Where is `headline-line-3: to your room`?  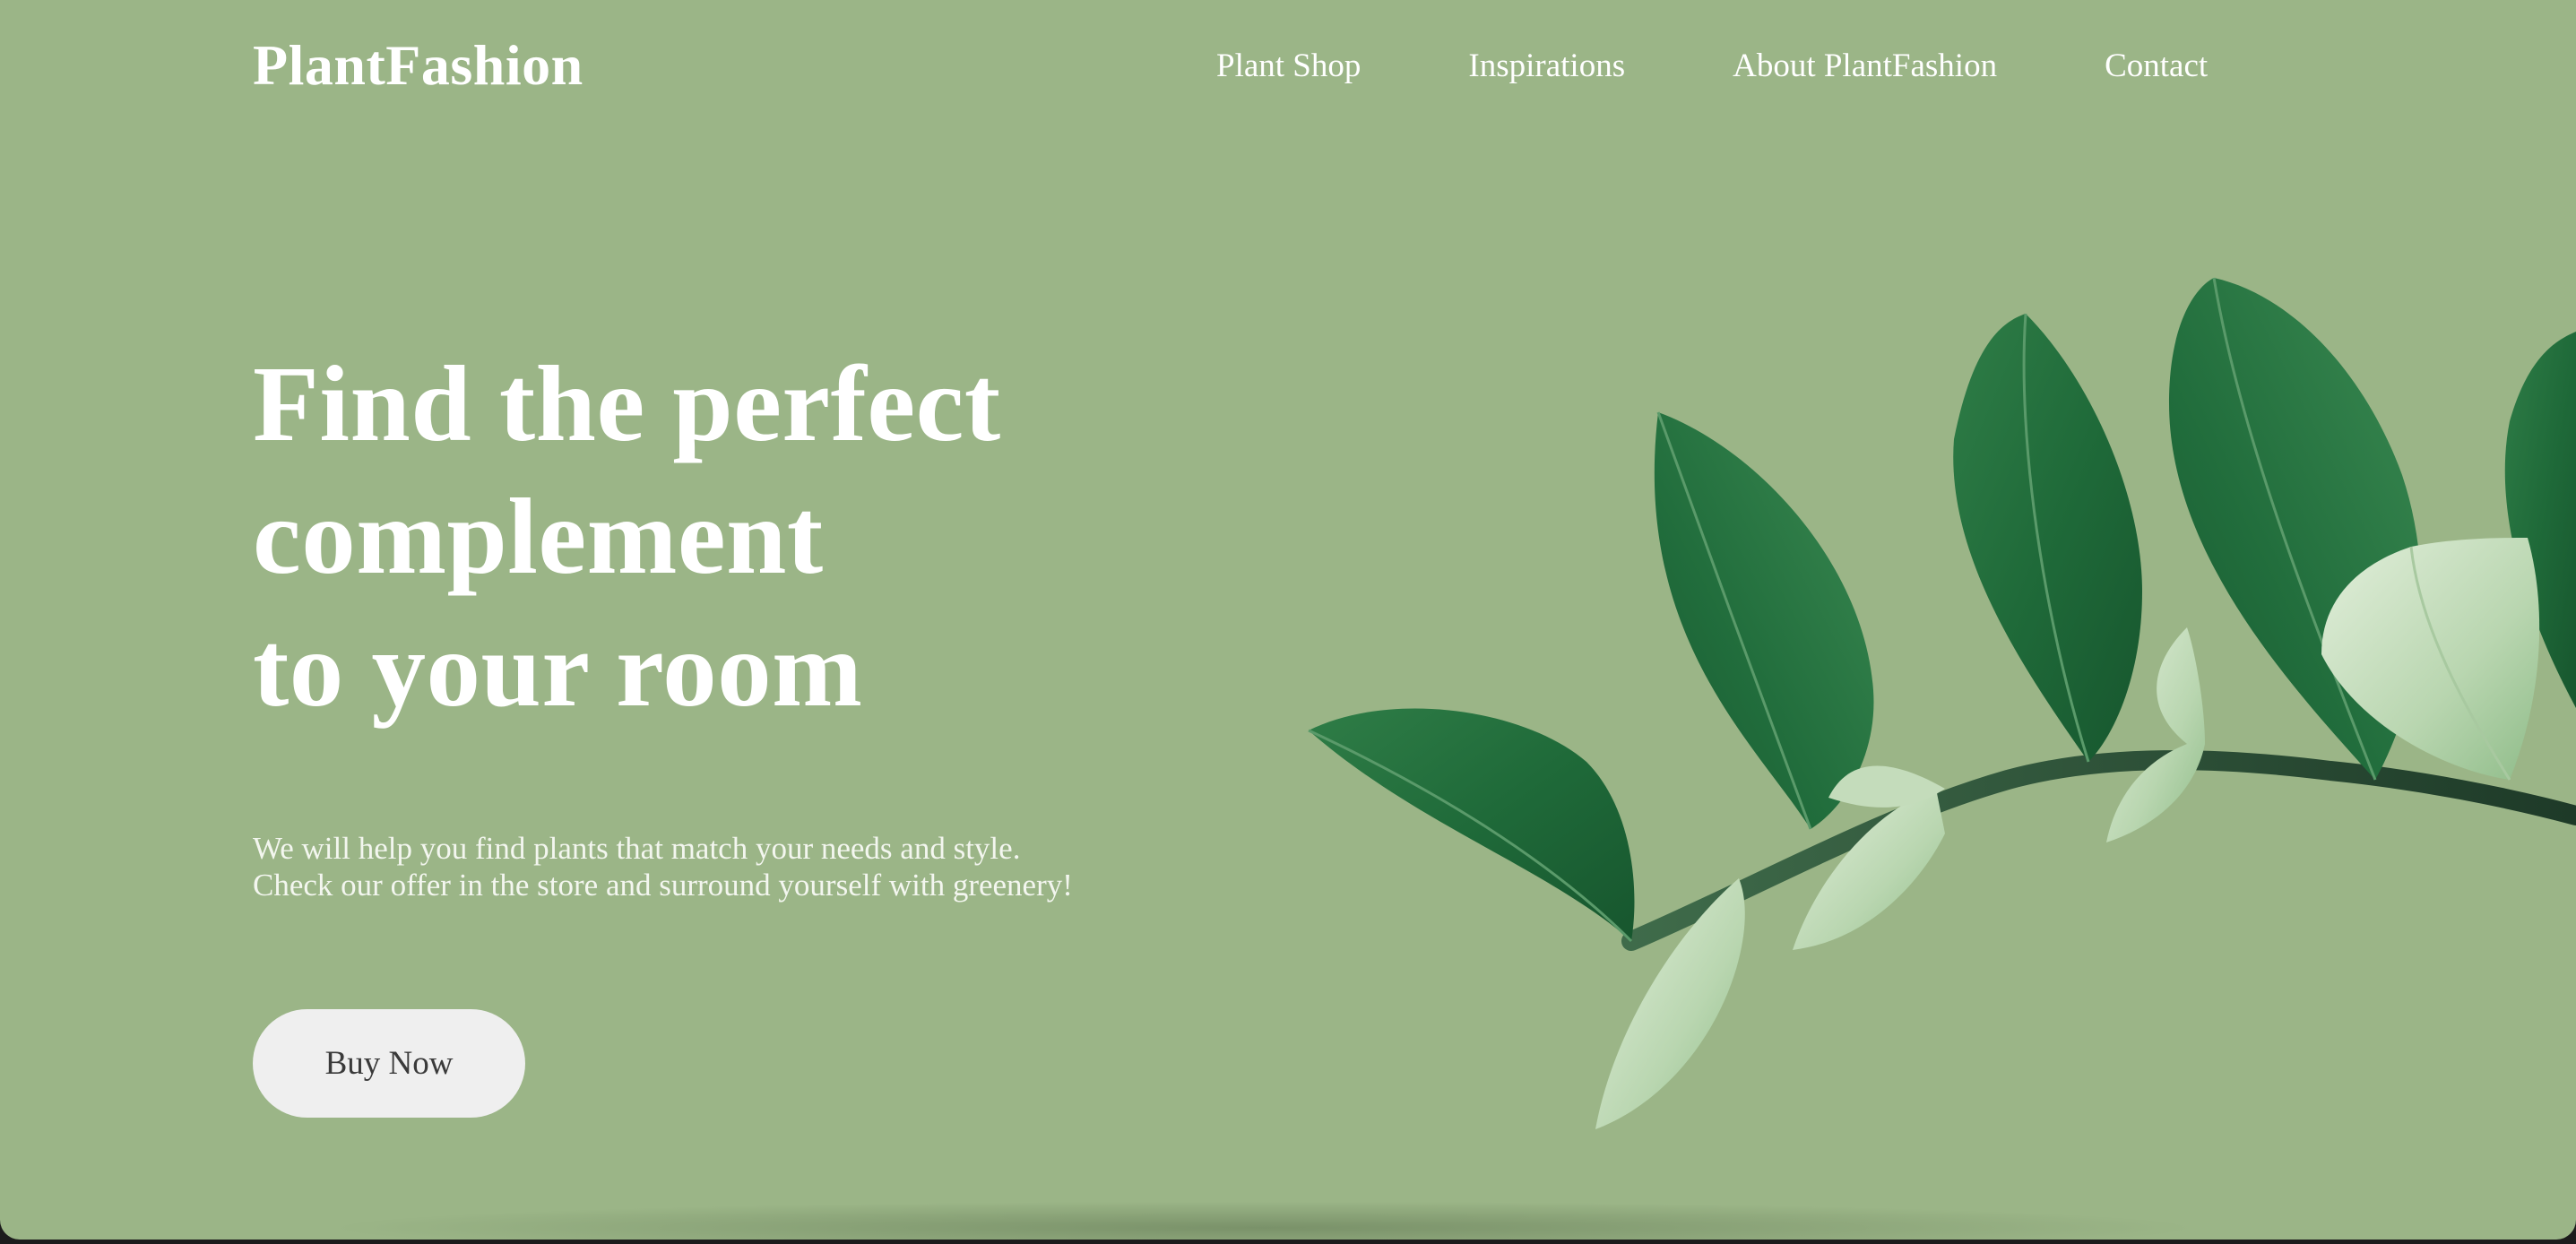
headline-line-3: to your room is located at coordinates (558, 669).